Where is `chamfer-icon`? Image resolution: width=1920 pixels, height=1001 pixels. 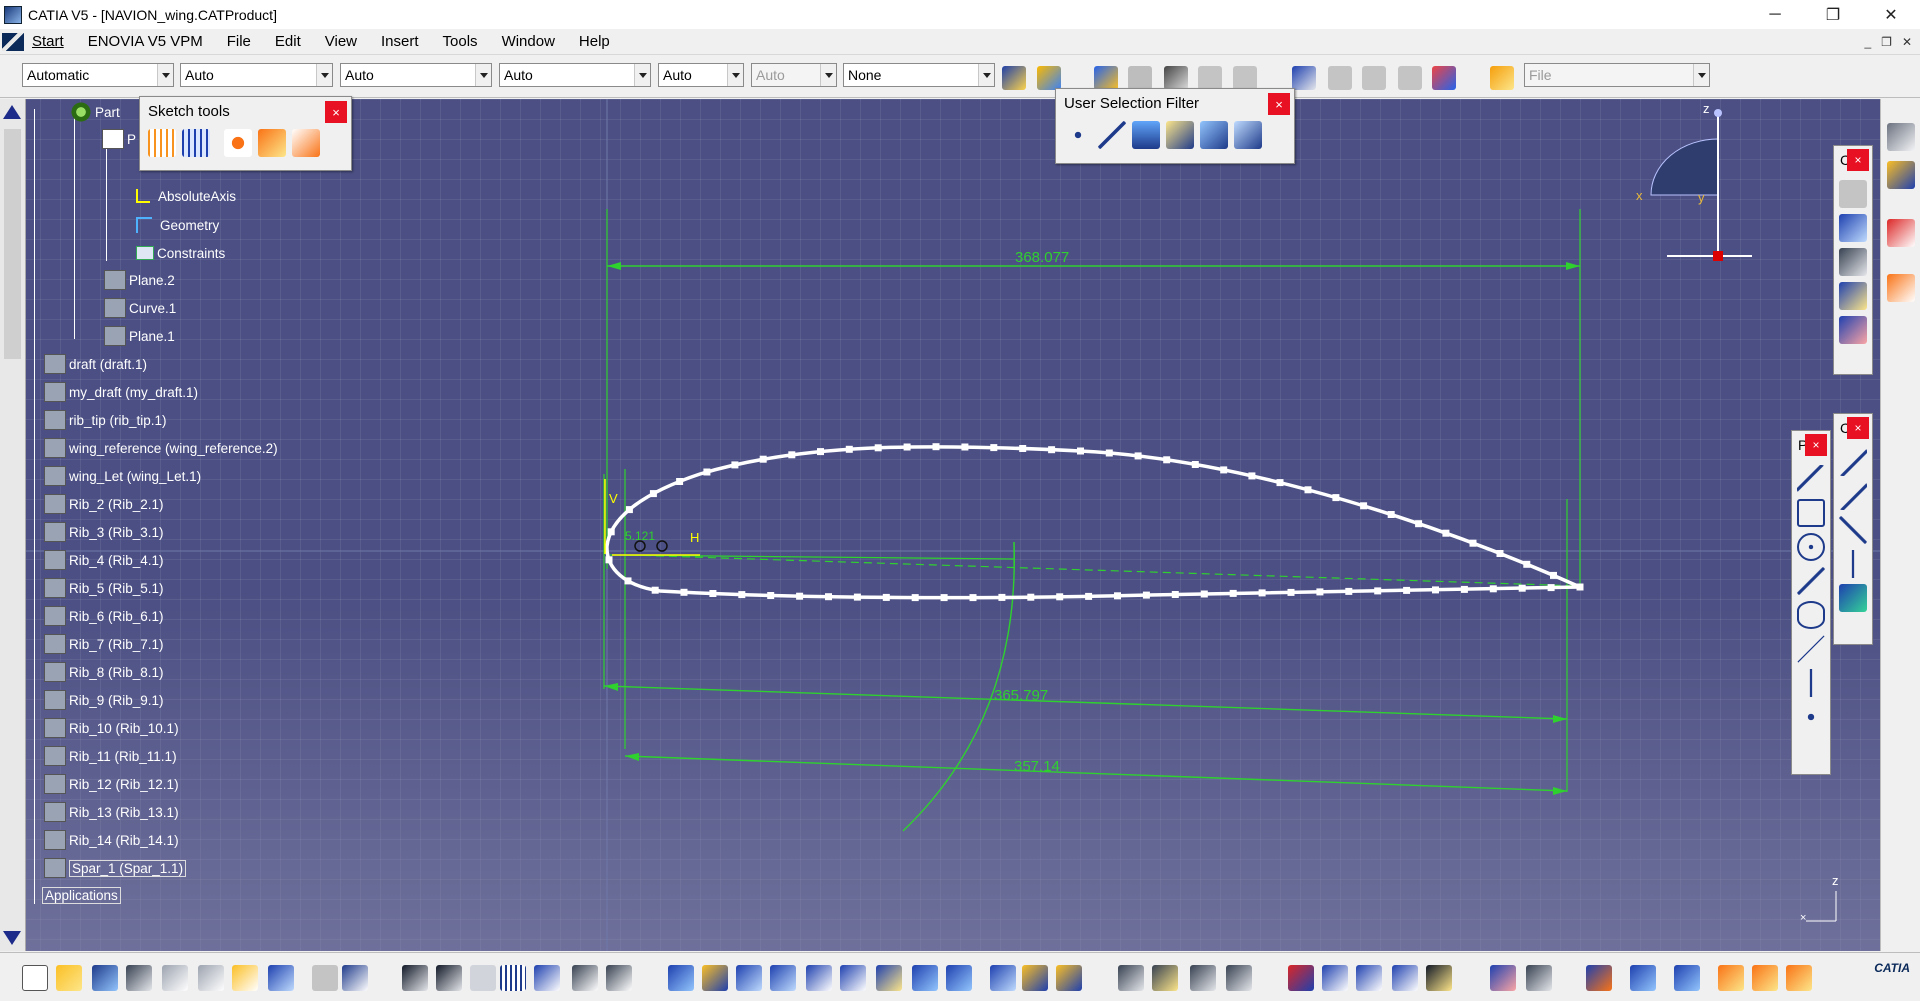
chamfer-icon is located at coordinates (1853, 496).